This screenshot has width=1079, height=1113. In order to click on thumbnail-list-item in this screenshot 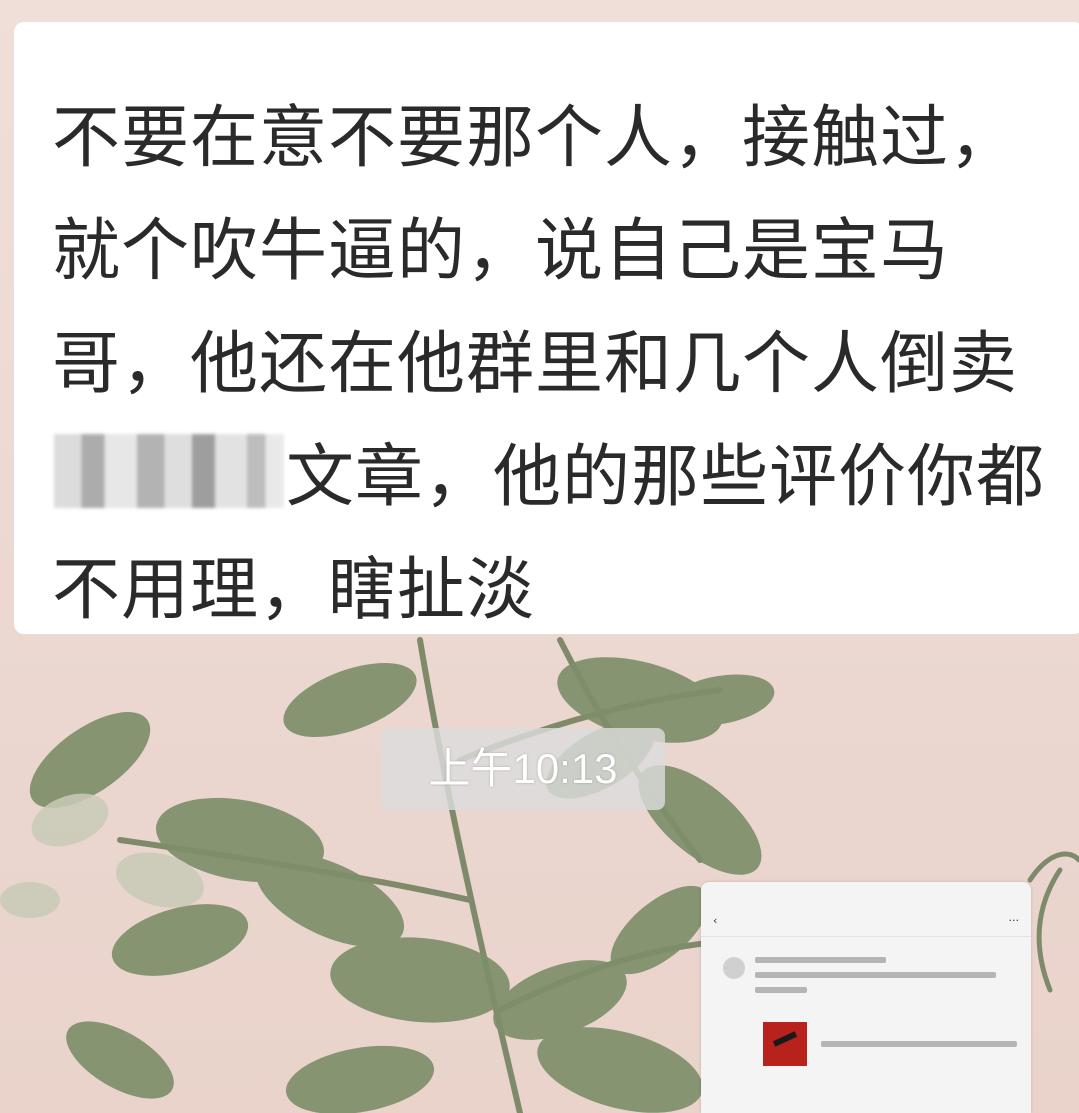, I will do `click(866, 969)`.